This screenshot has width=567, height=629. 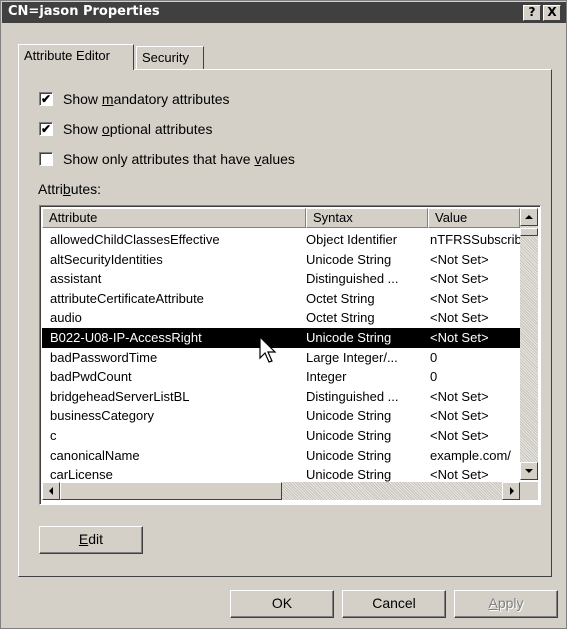 What do you see at coordinates (281, 436) in the screenshot?
I see `table-row: c Unicode String <Not Set>` at bounding box center [281, 436].